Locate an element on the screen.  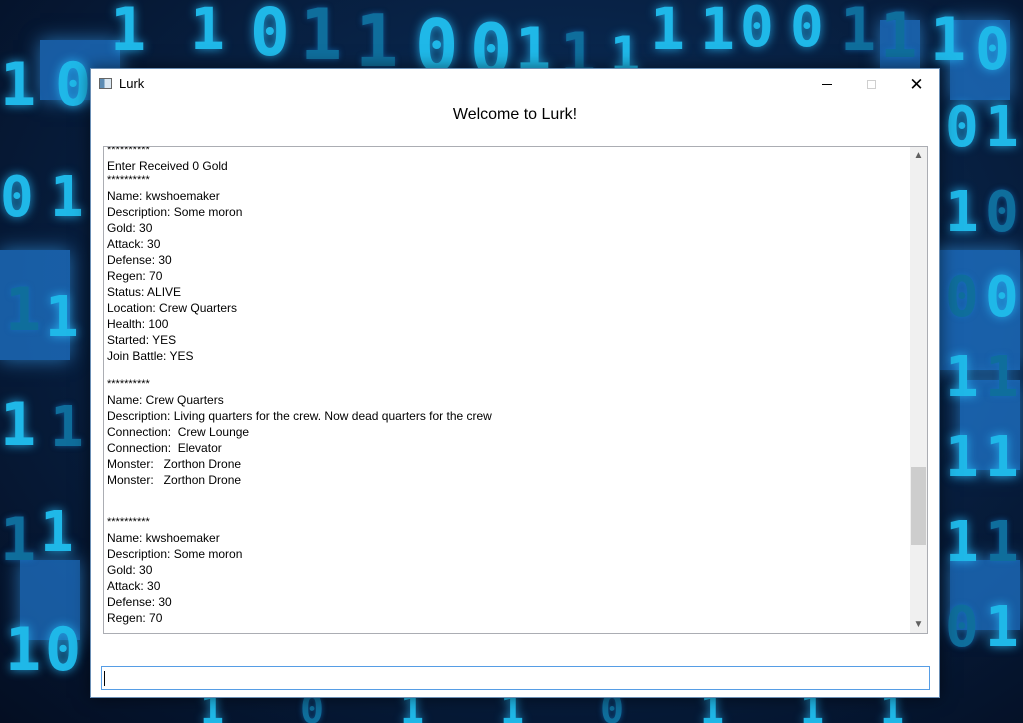
log-line: Health: 100 is located at coordinates (138, 324).